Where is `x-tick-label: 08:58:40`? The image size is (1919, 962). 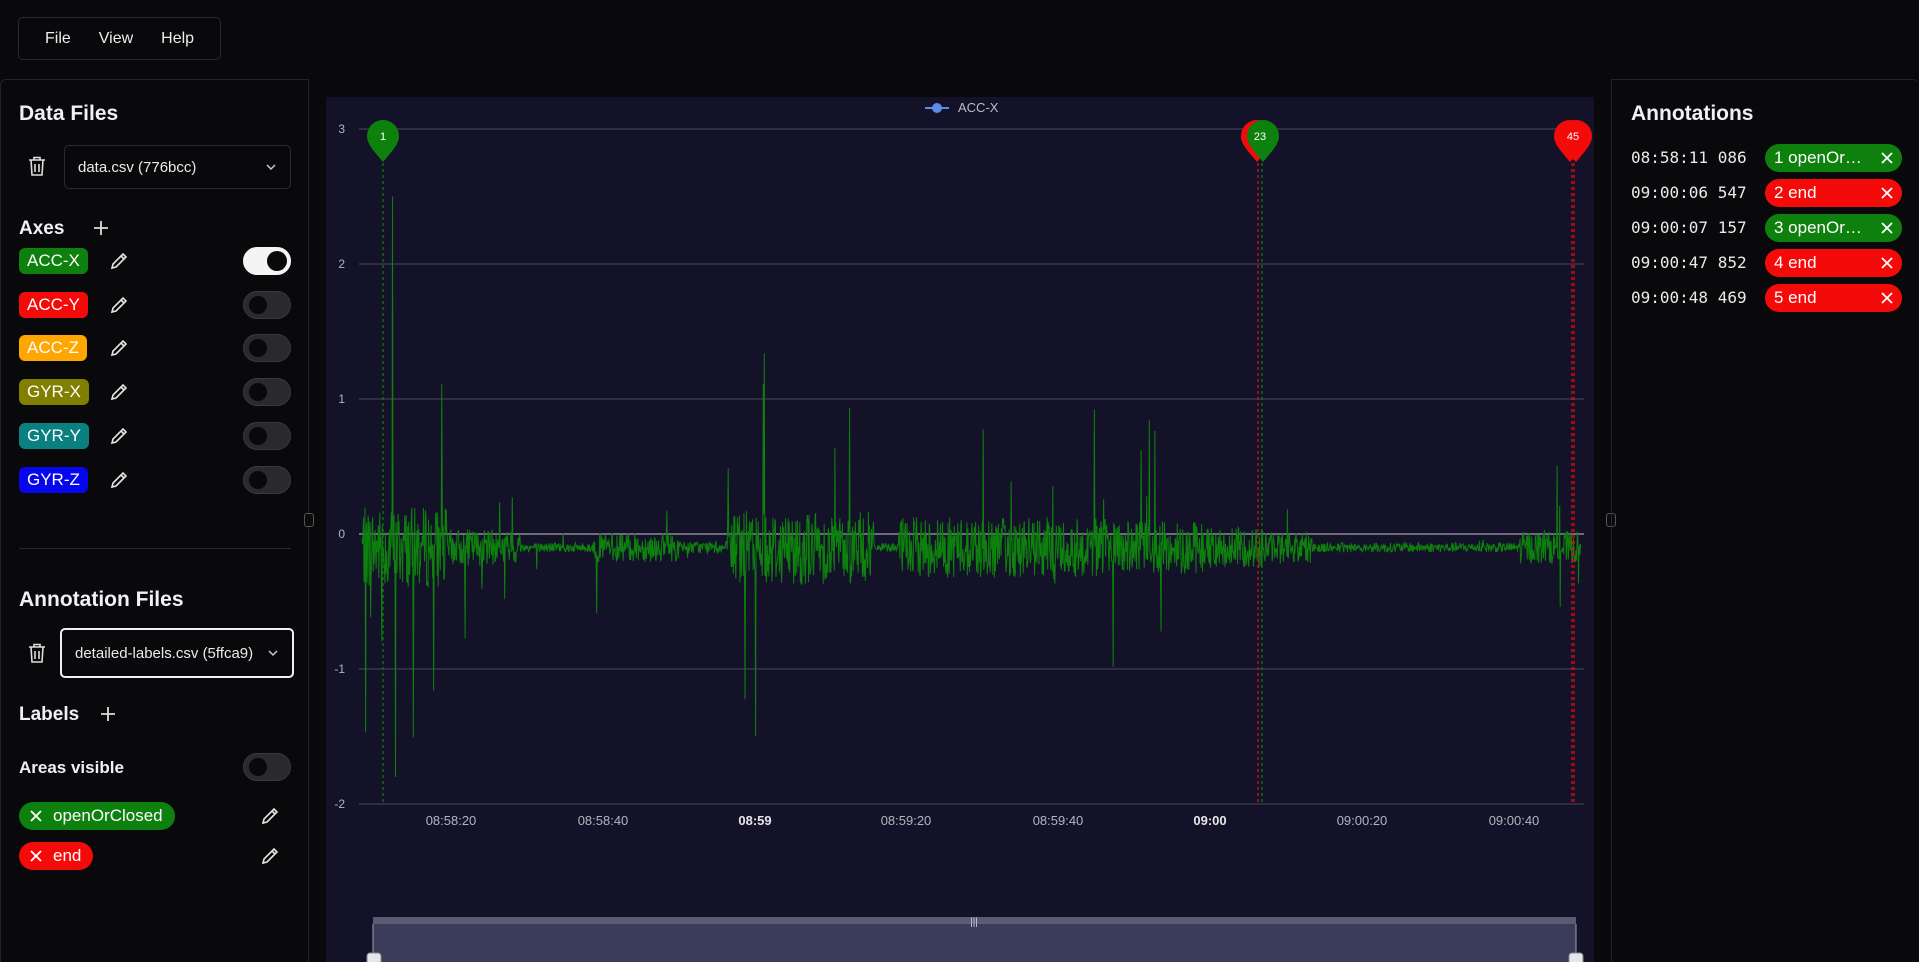 x-tick-label: 08:58:40 is located at coordinates (603, 820).